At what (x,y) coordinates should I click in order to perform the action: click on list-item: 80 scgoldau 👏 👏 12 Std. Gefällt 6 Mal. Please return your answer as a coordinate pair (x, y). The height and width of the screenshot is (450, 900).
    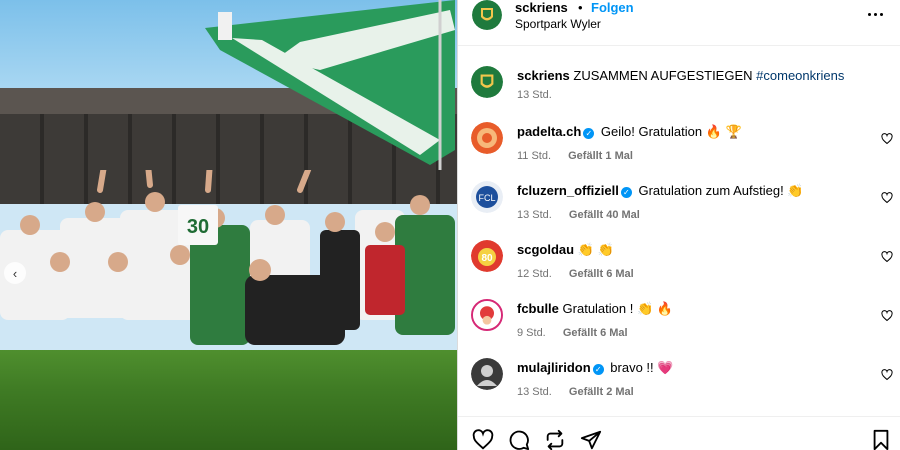
    Looking at the image, I should click on (679, 258).